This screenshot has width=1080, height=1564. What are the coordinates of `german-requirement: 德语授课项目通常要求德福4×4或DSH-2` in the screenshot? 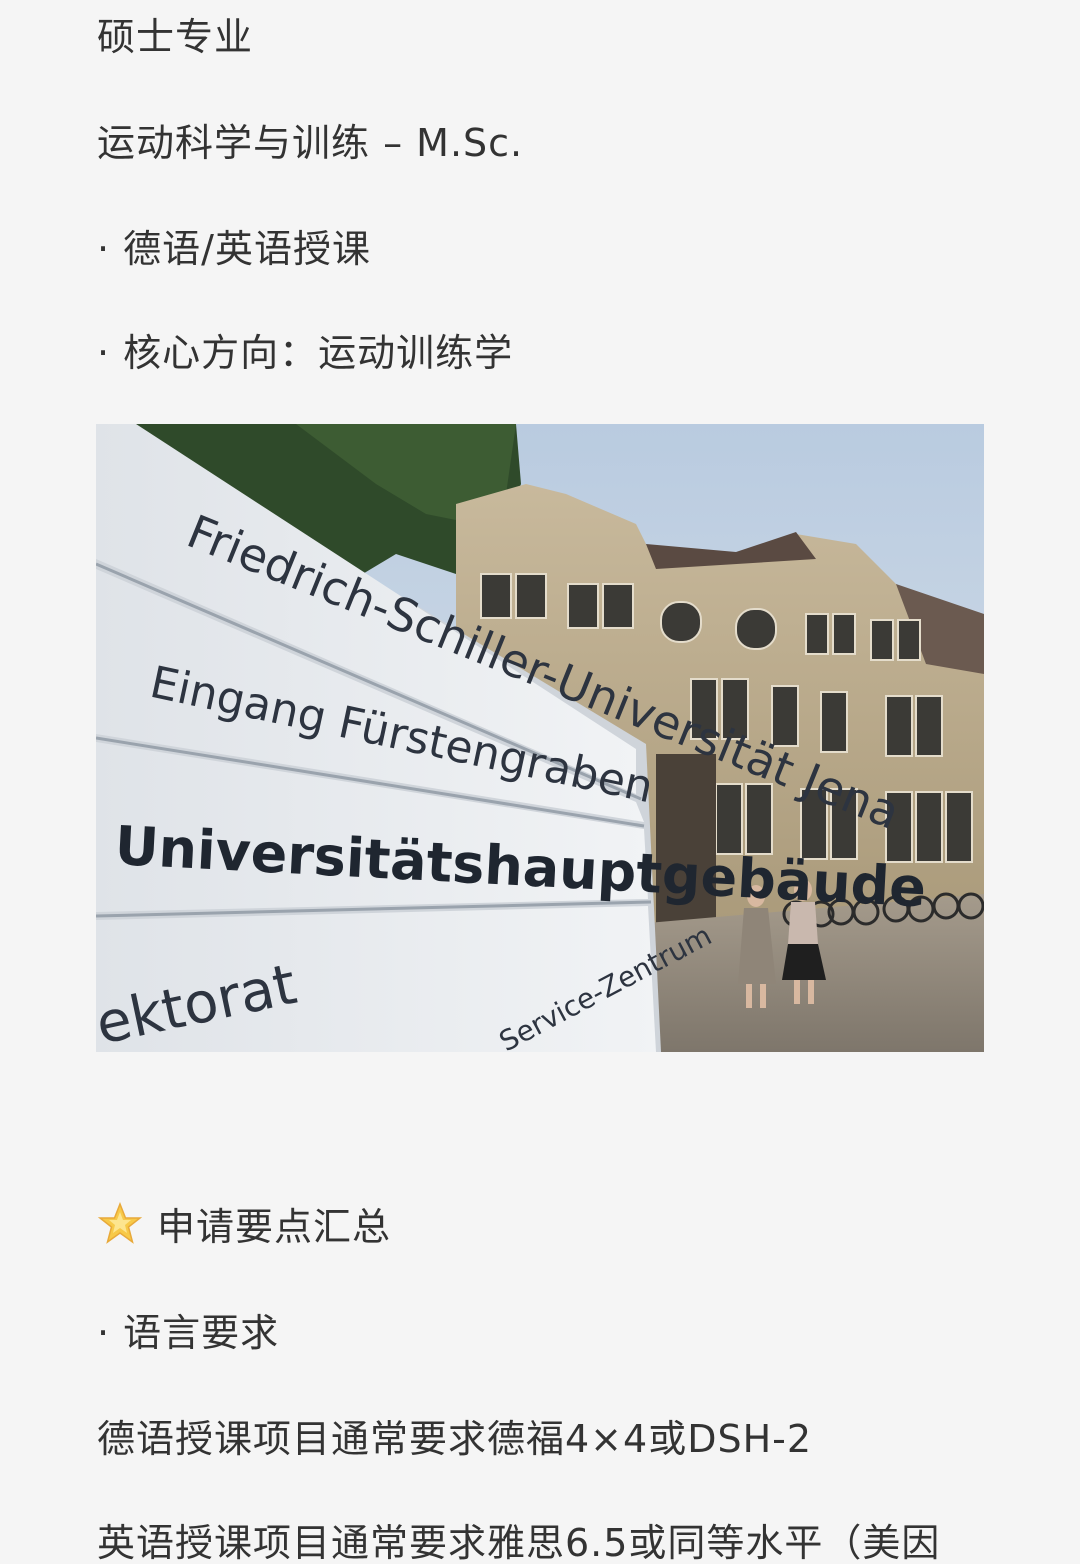 It's located at (455, 1439).